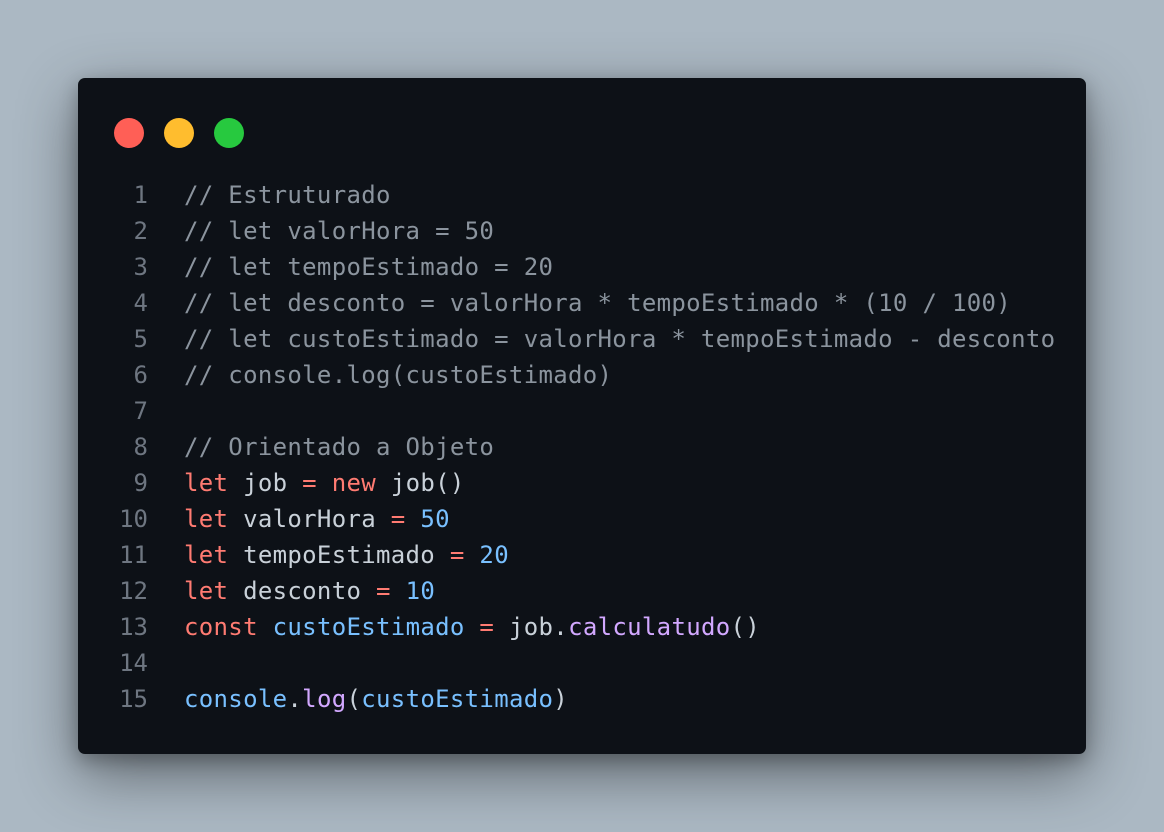  Describe the element at coordinates (582, 663) in the screenshot. I see `code-line: 14` at that location.